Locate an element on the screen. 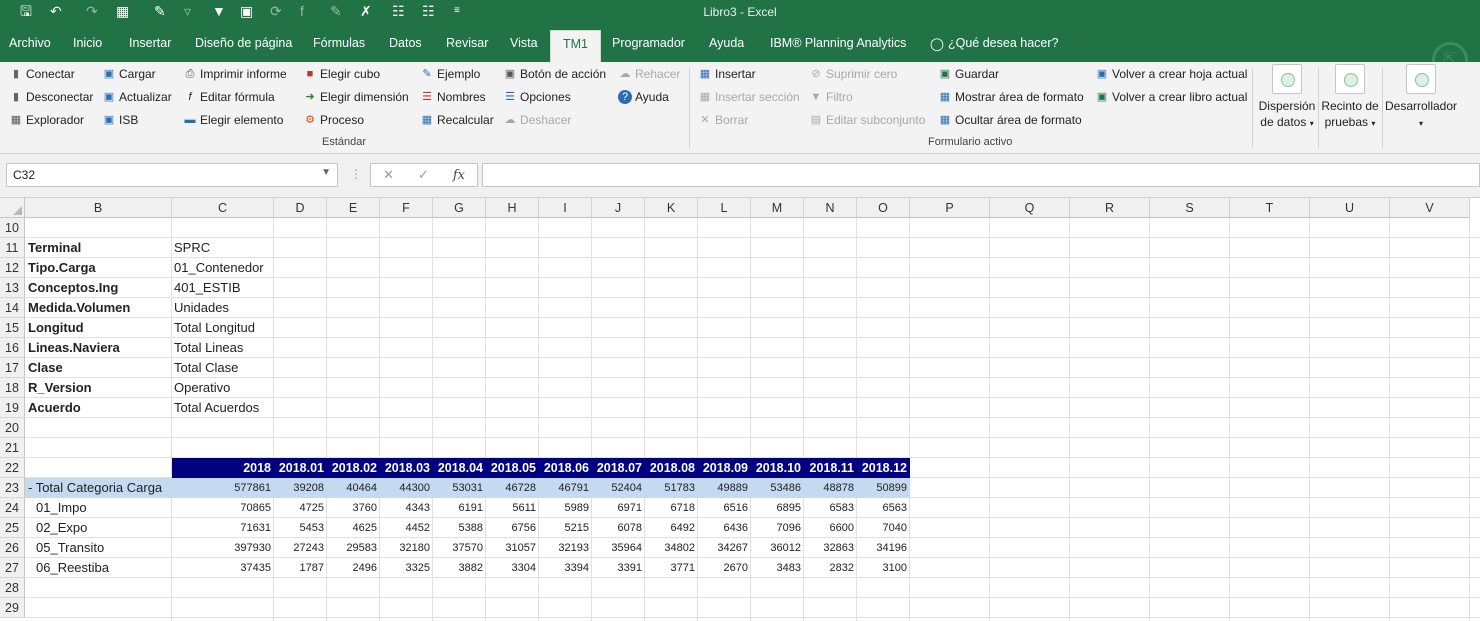 The height and width of the screenshot is (621, 1480). table-cell: 3304 is located at coordinates (512, 568).